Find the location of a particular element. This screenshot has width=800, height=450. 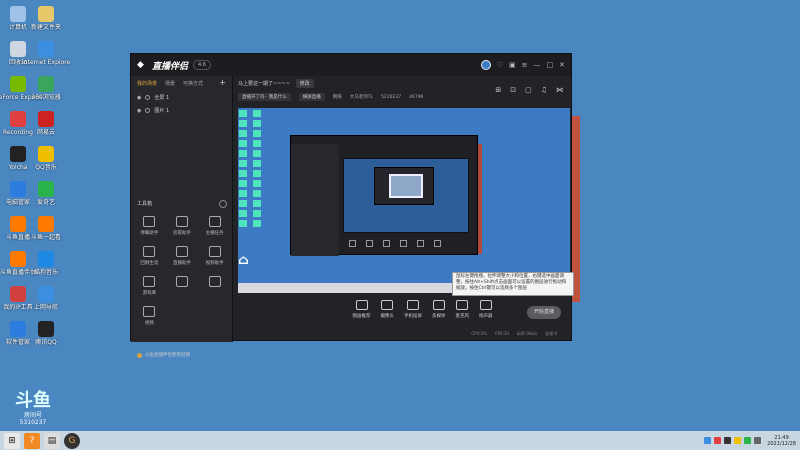

collapse-icon is located at coordinates (223, 204).